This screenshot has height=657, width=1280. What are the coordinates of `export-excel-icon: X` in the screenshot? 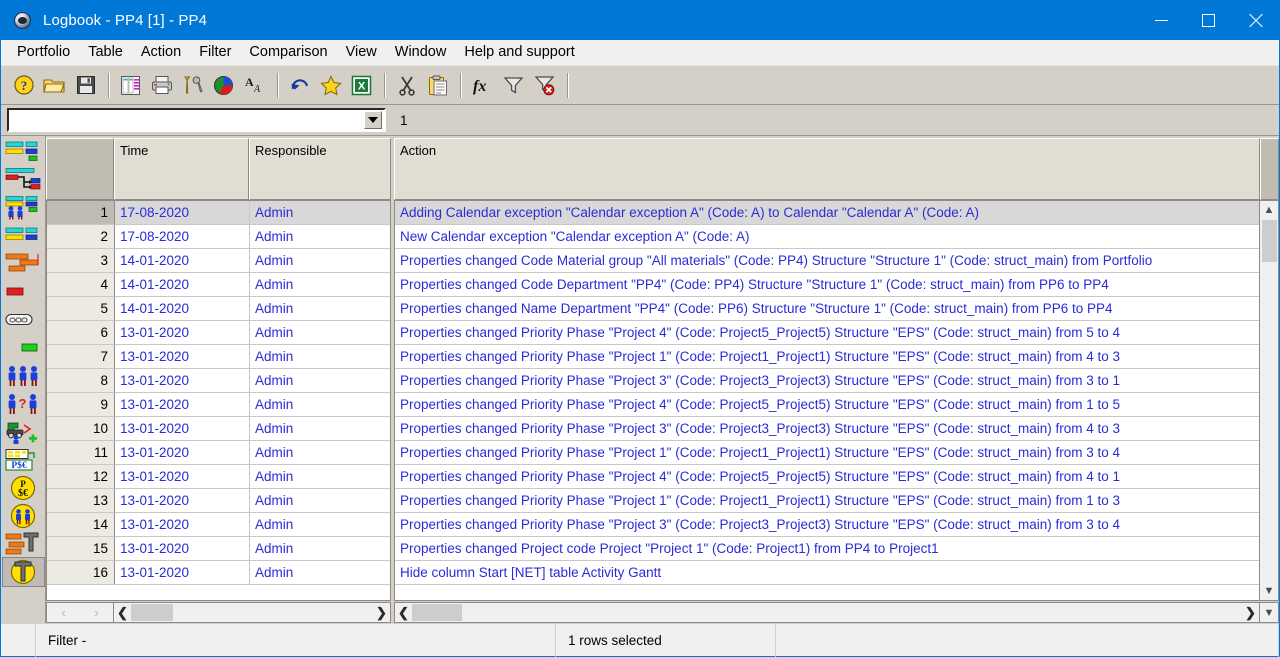 It's located at (361, 85).